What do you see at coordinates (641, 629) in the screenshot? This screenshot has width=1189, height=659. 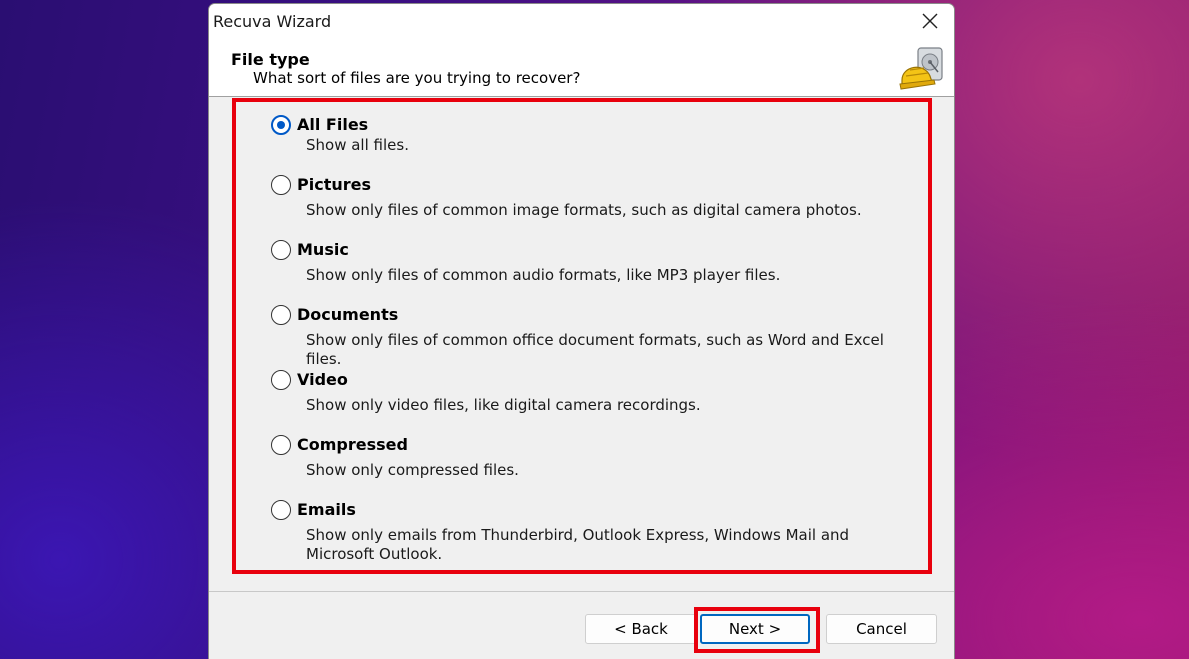 I see `back-button: < Back` at bounding box center [641, 629].